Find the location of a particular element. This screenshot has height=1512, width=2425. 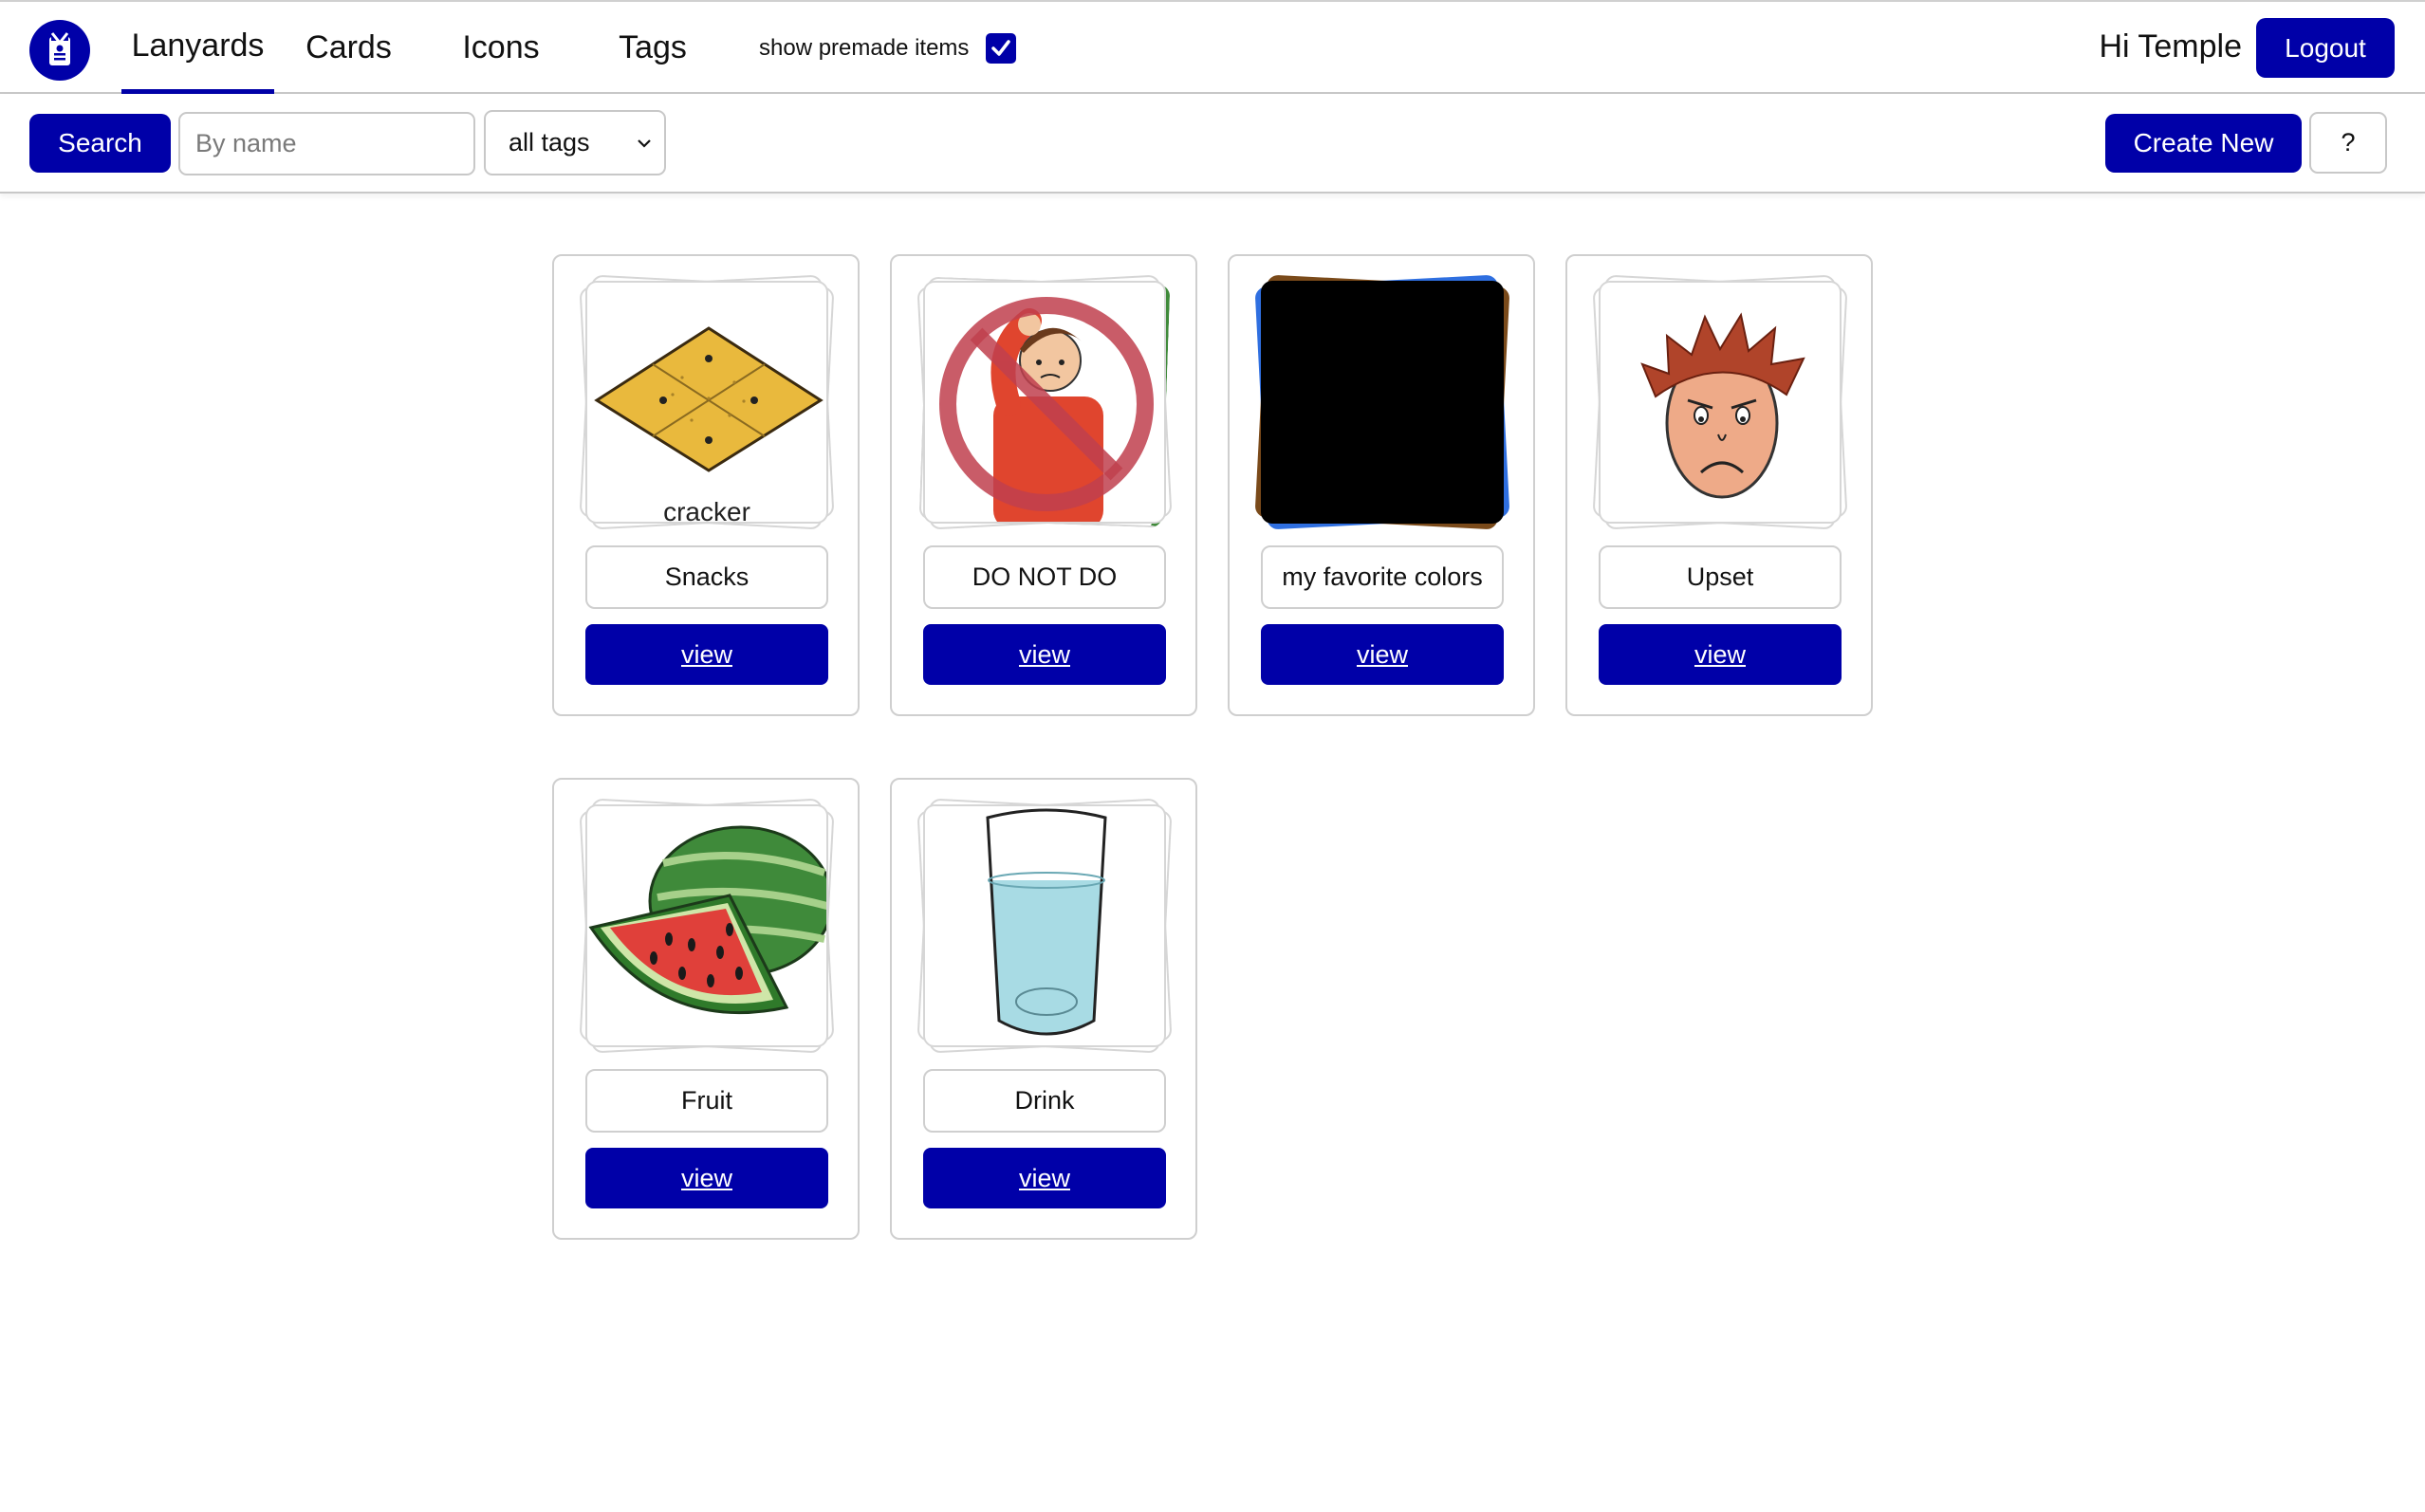

lanyard-name: DO NOT DO is located at coordinates (1044, 577).